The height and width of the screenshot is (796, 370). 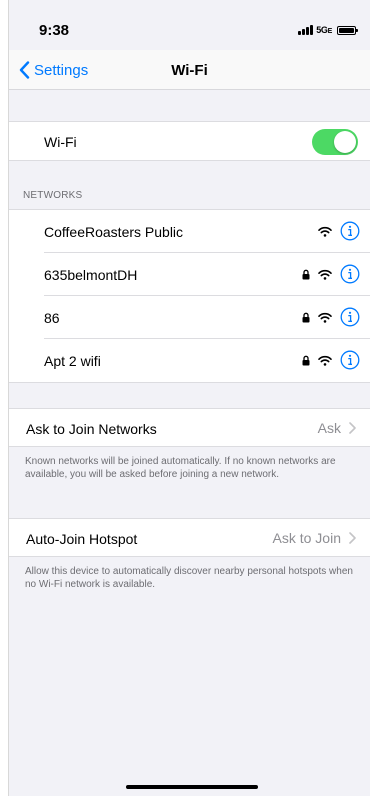 I want to click on ask-to-join-label: Ask to Join Networks, so click(x=91, y=428).